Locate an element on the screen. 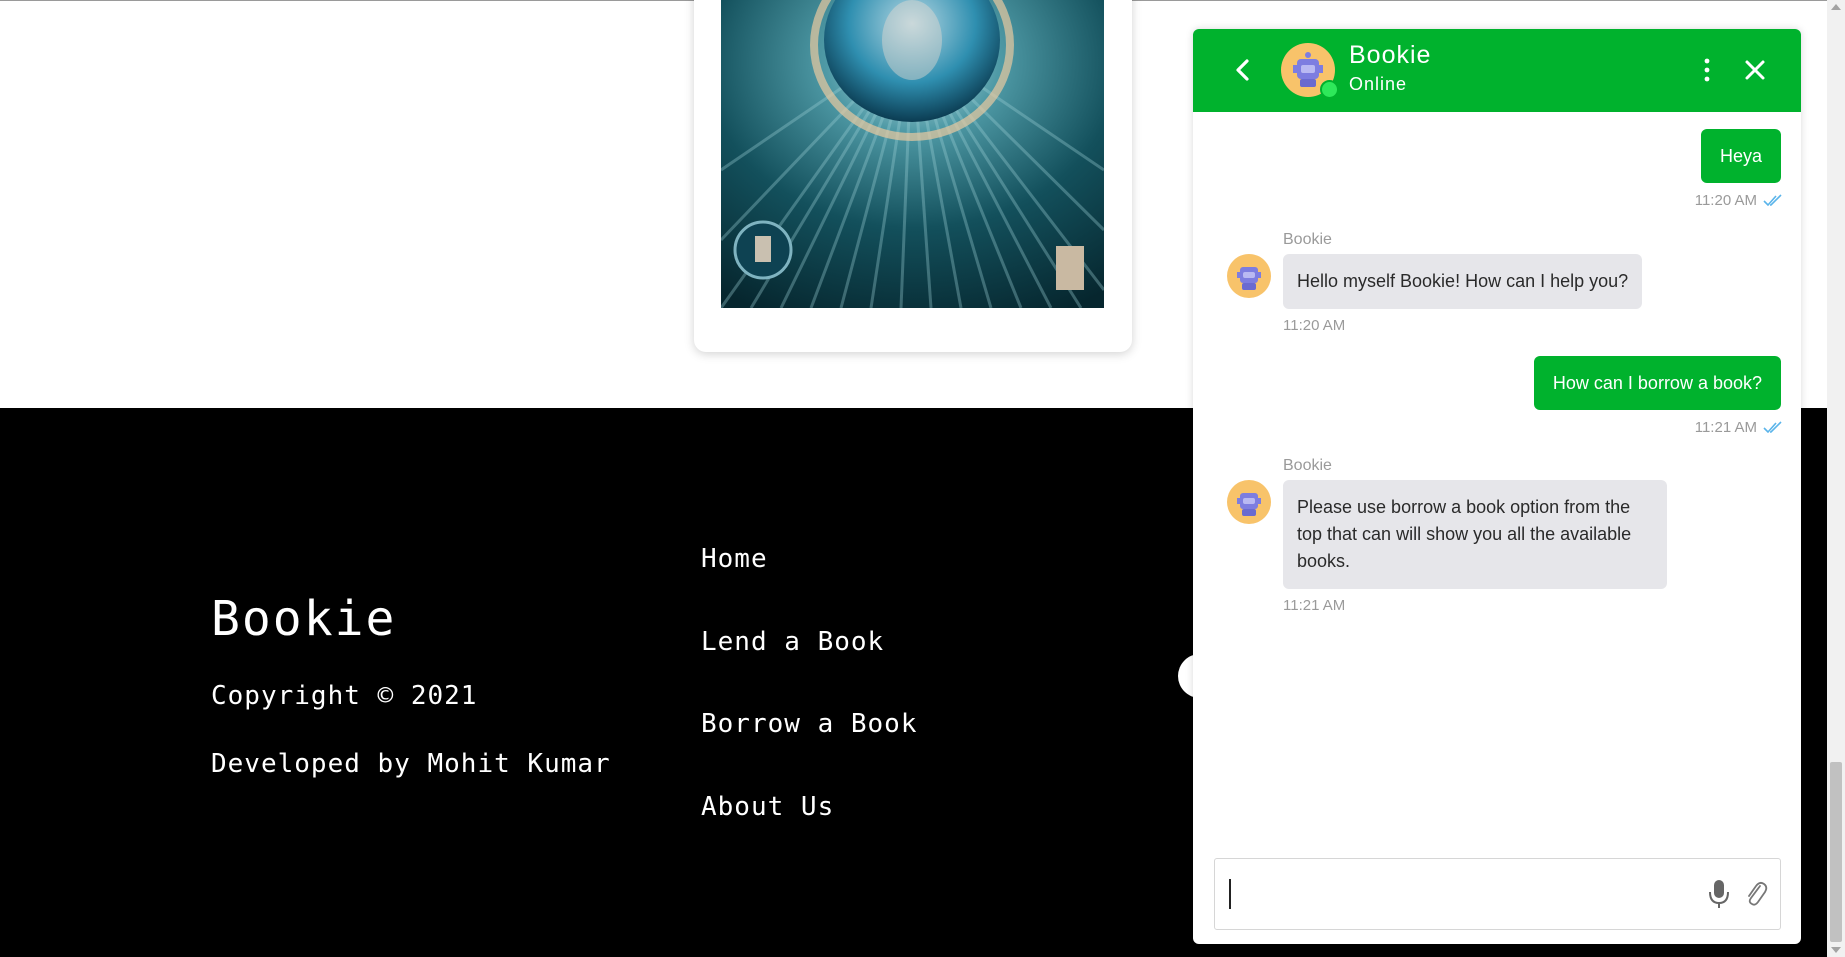  footer-link-home: Home is located at coordinates (734, 559).